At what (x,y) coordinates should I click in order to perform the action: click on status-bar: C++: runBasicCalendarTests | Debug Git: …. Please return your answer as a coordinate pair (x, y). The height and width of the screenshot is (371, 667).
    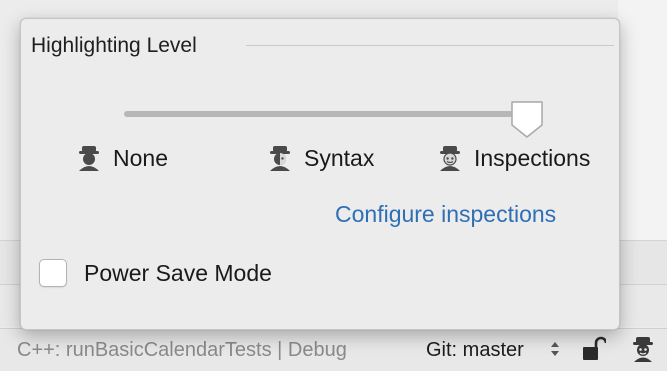
    Looking at the image, I should click on (333, 349).